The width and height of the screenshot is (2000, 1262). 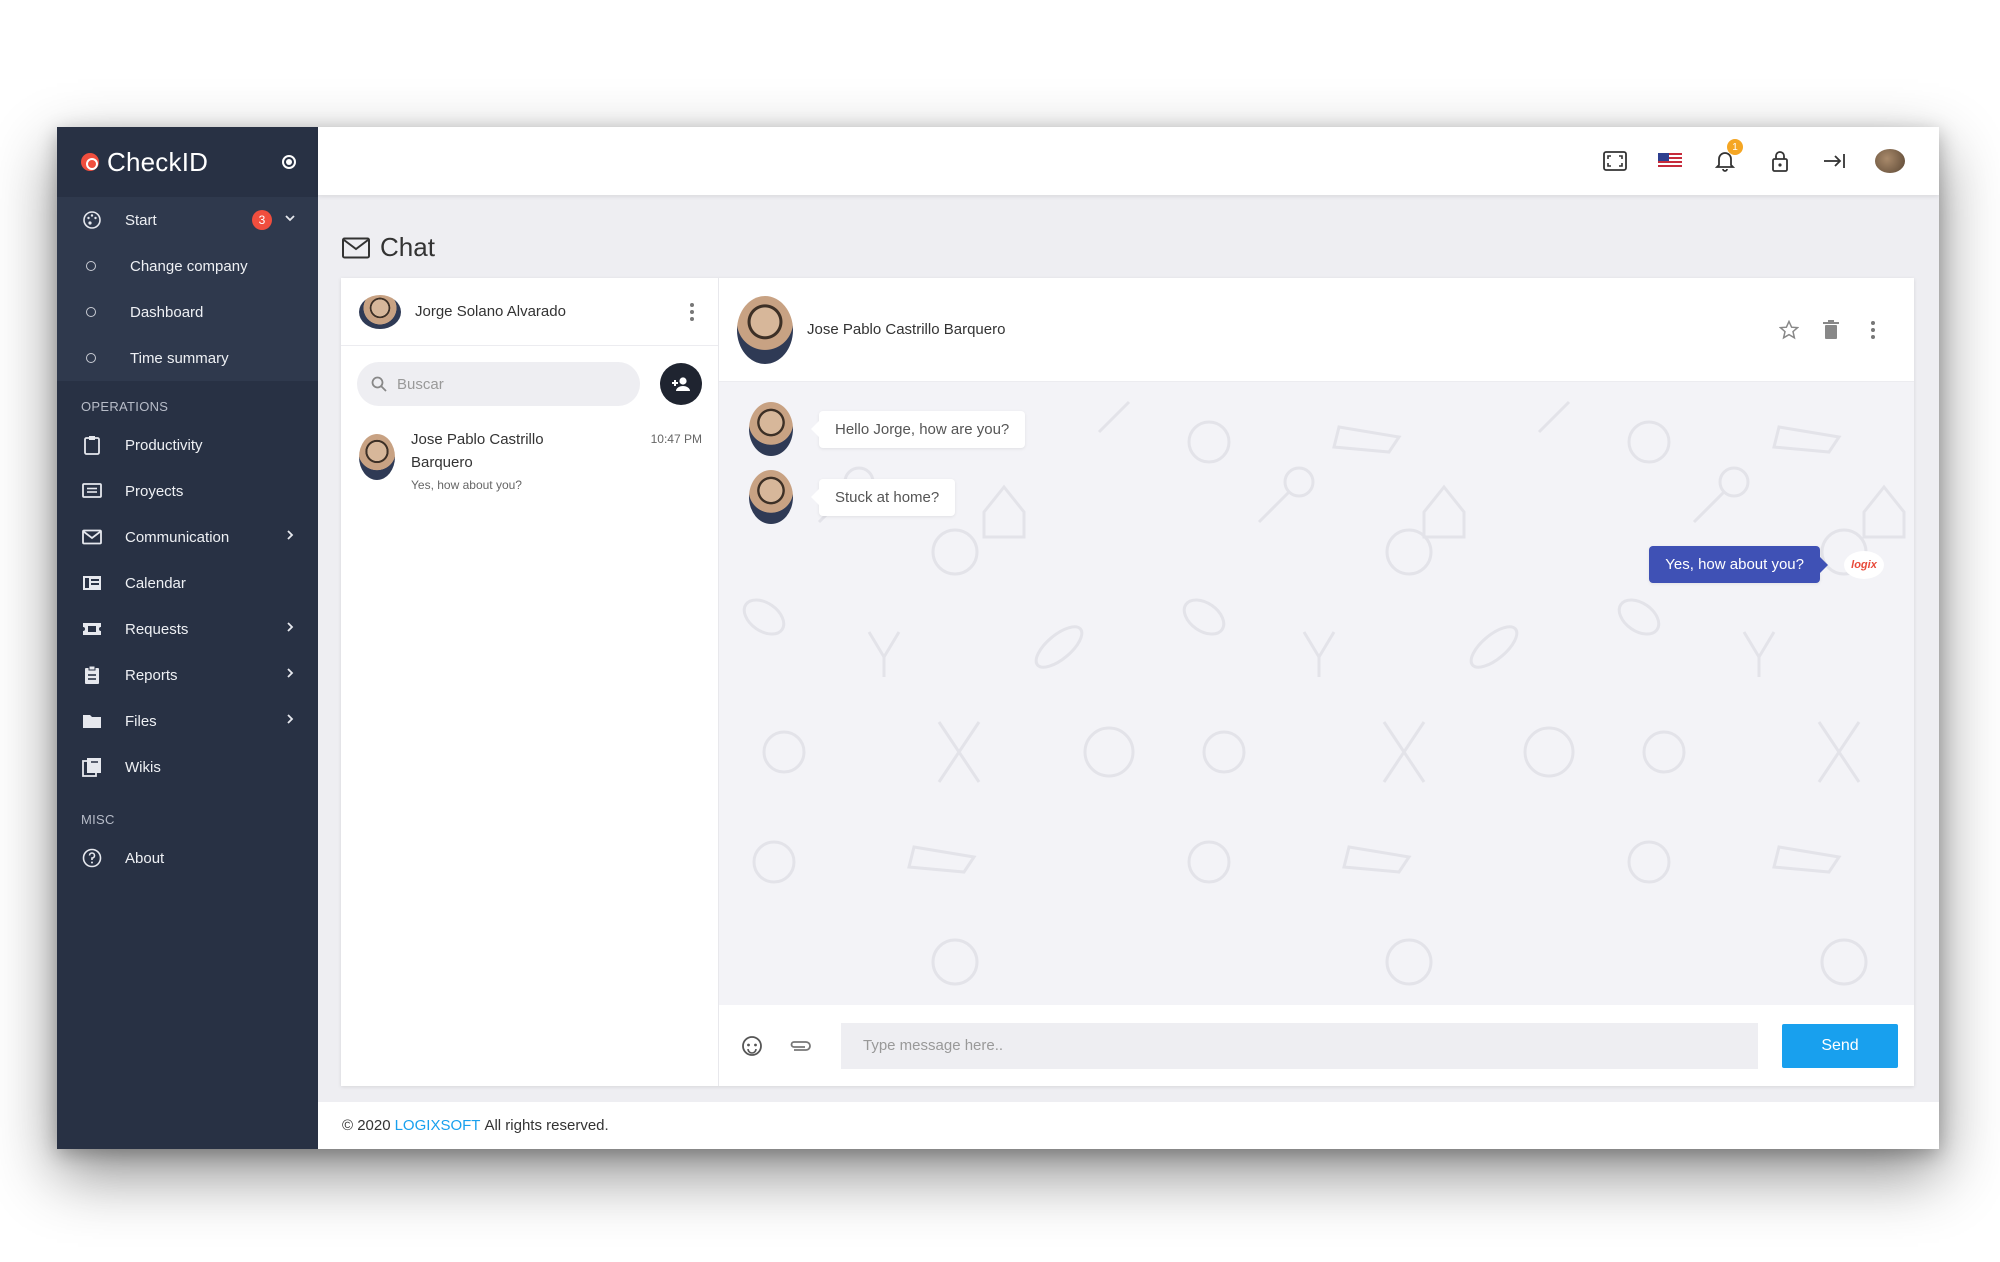 What do you see at coordinates (289, 162) in the screenshot?
I see `sidebar-toggle-icon` at bounding box center [289, 162].